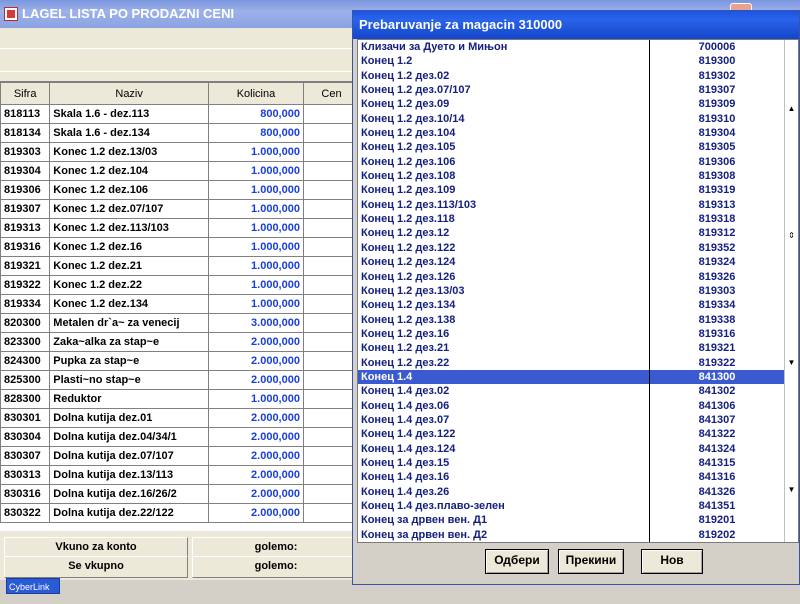  Describe the element at coordinates (717, 491) in the screenshot. I see `item-code: 841326` at that location.